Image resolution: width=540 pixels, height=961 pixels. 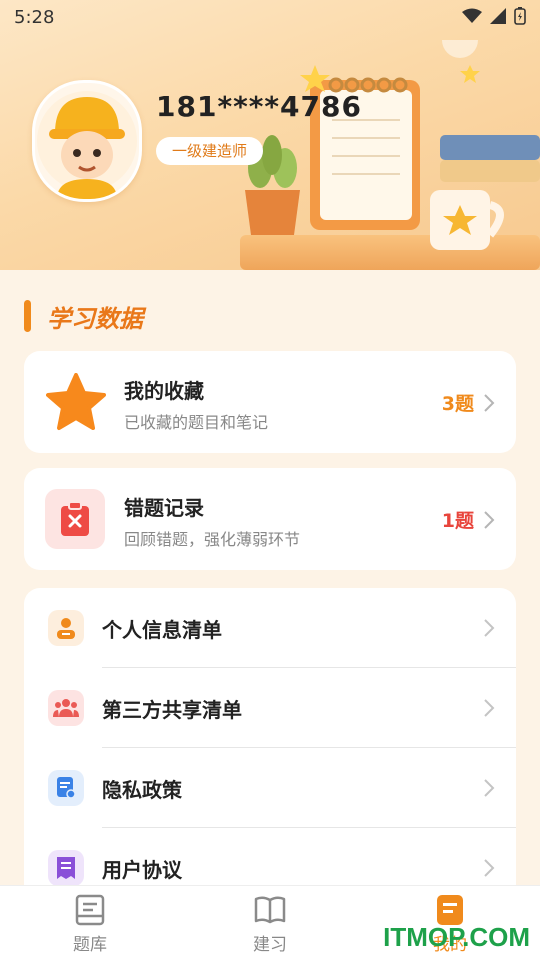 What do you see at coordinates (390, 155) in the screenshot?
I see `desk-illustration` at bounding box center [390, 155].